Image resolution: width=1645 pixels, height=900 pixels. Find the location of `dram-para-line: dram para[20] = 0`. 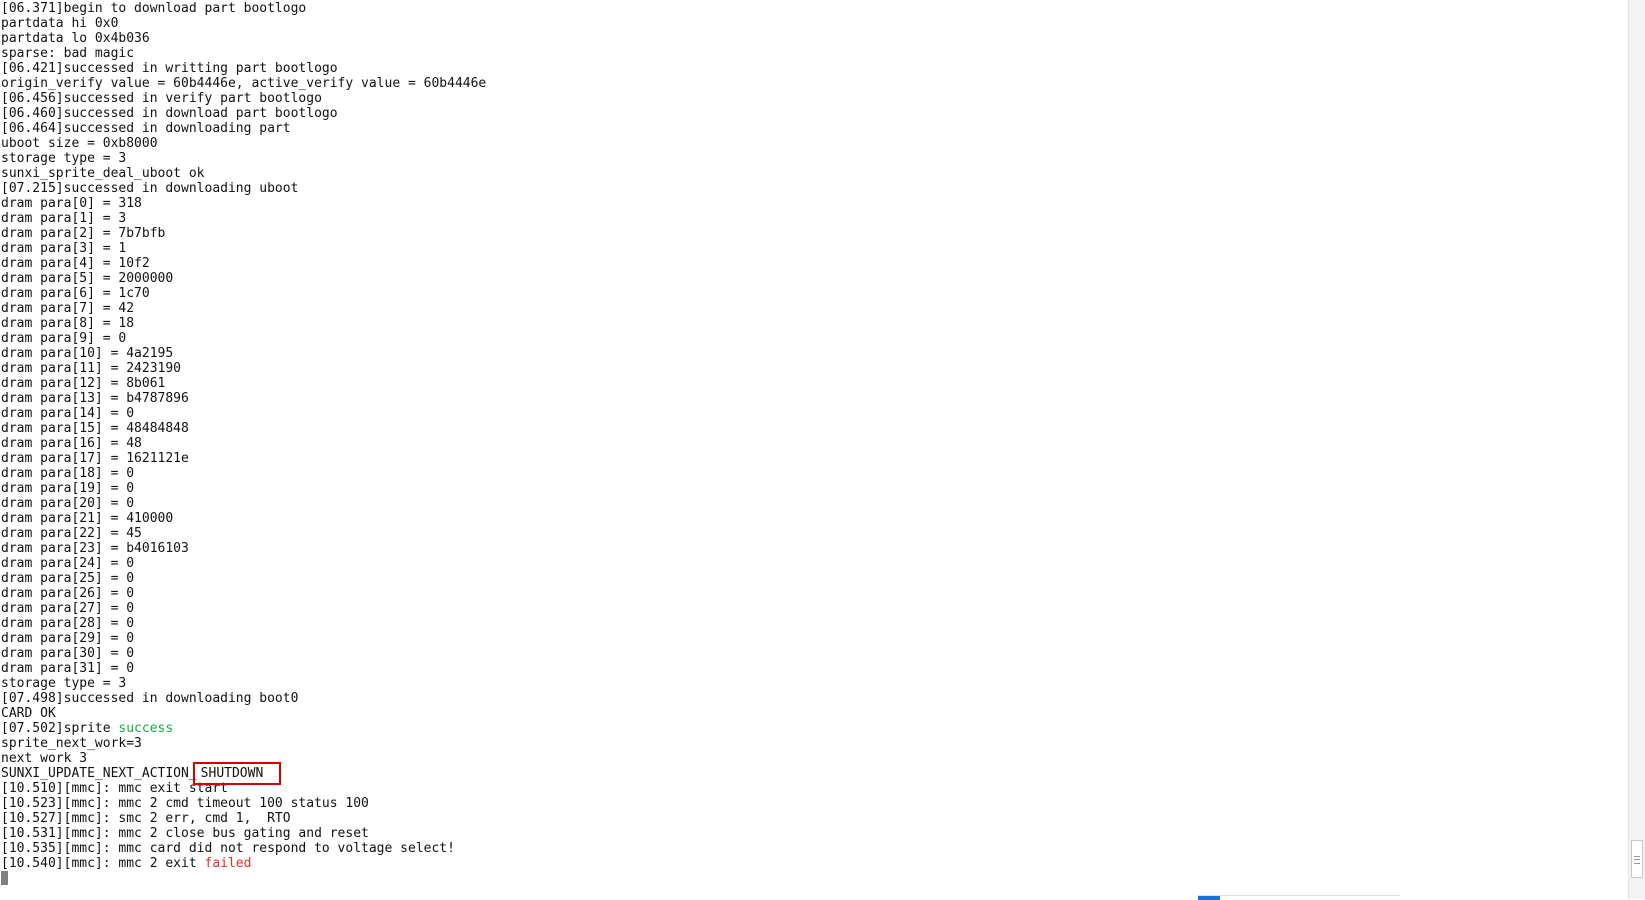

dram-para-line: dram para[20] = 0 is located at coordinates (68, 503).